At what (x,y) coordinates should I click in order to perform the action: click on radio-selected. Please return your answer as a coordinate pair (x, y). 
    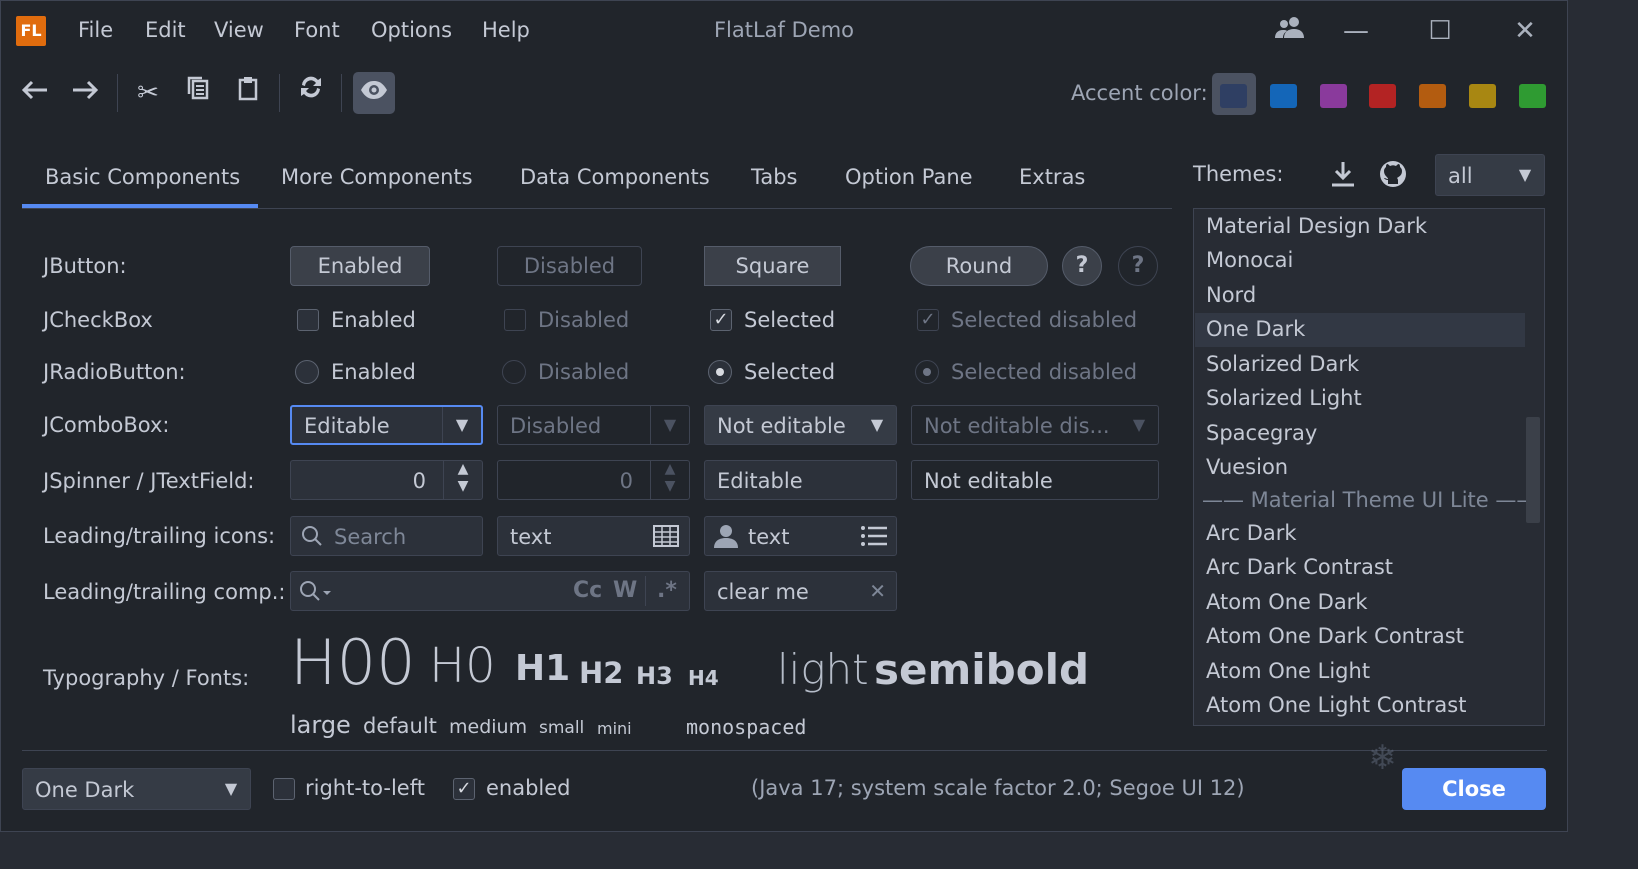
    Looking at the image, I should click on (720, 372).